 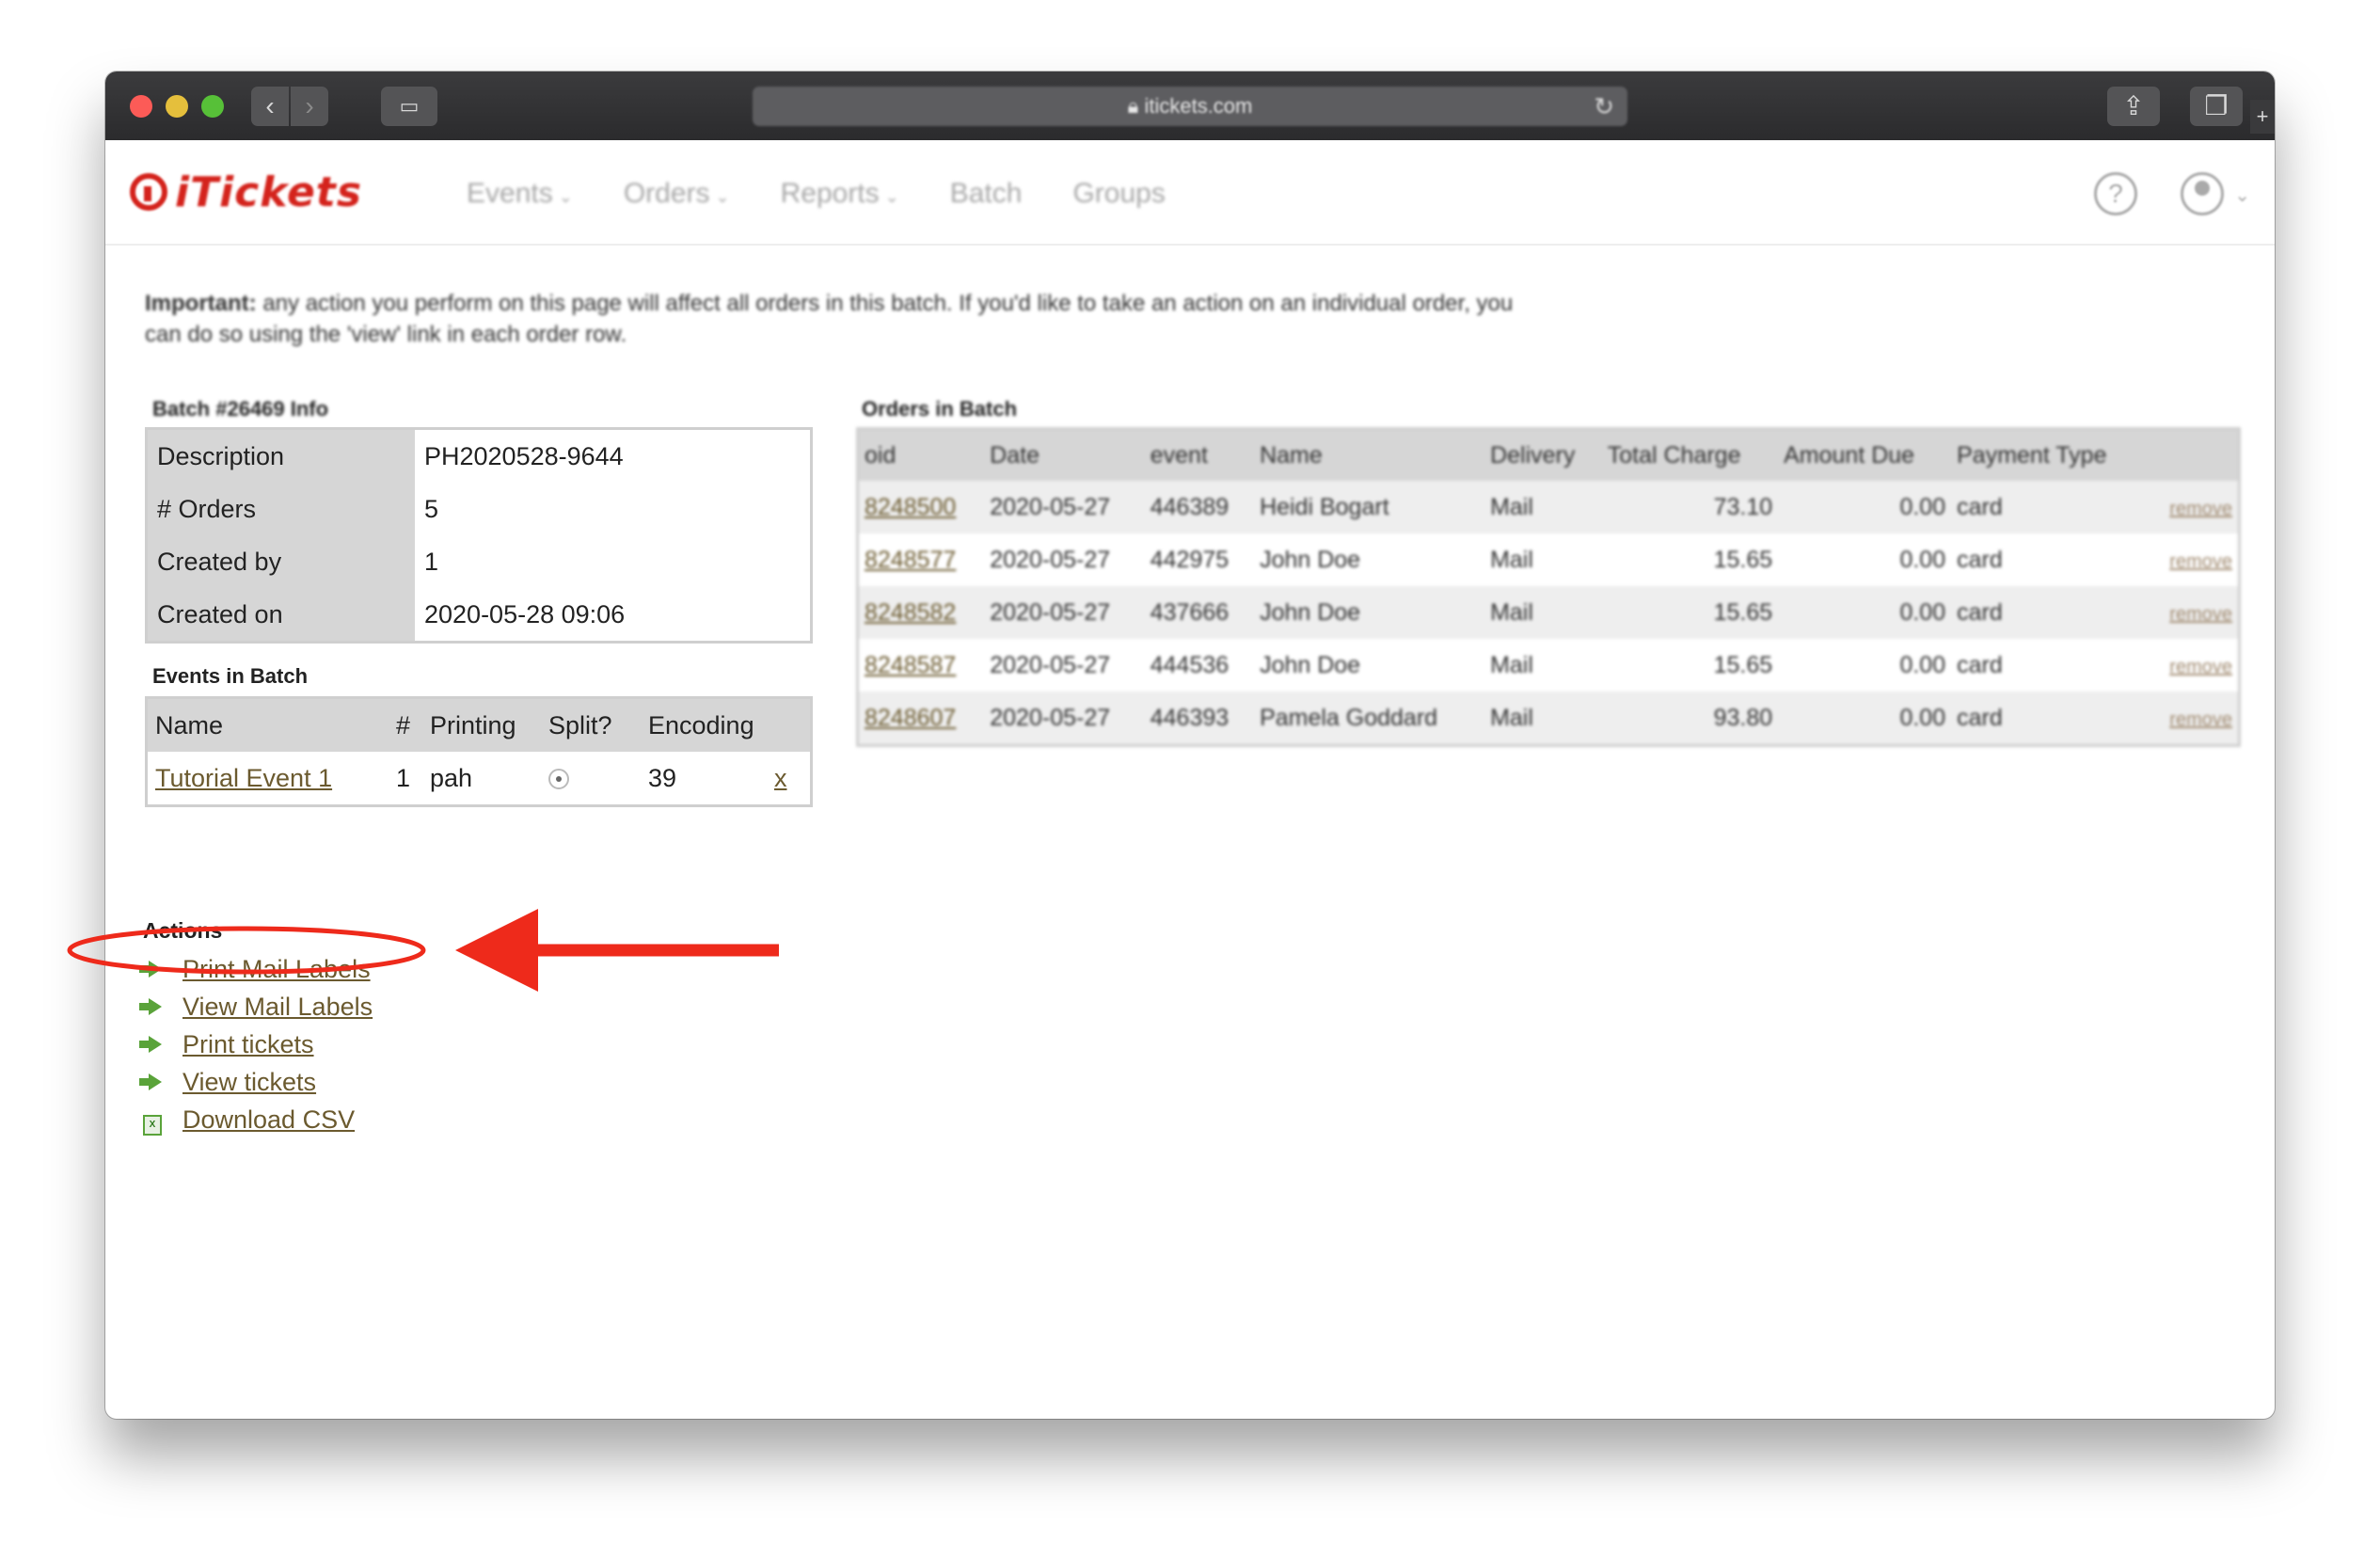 I want to click on column-header-blank, so click(x=2192, y=455).